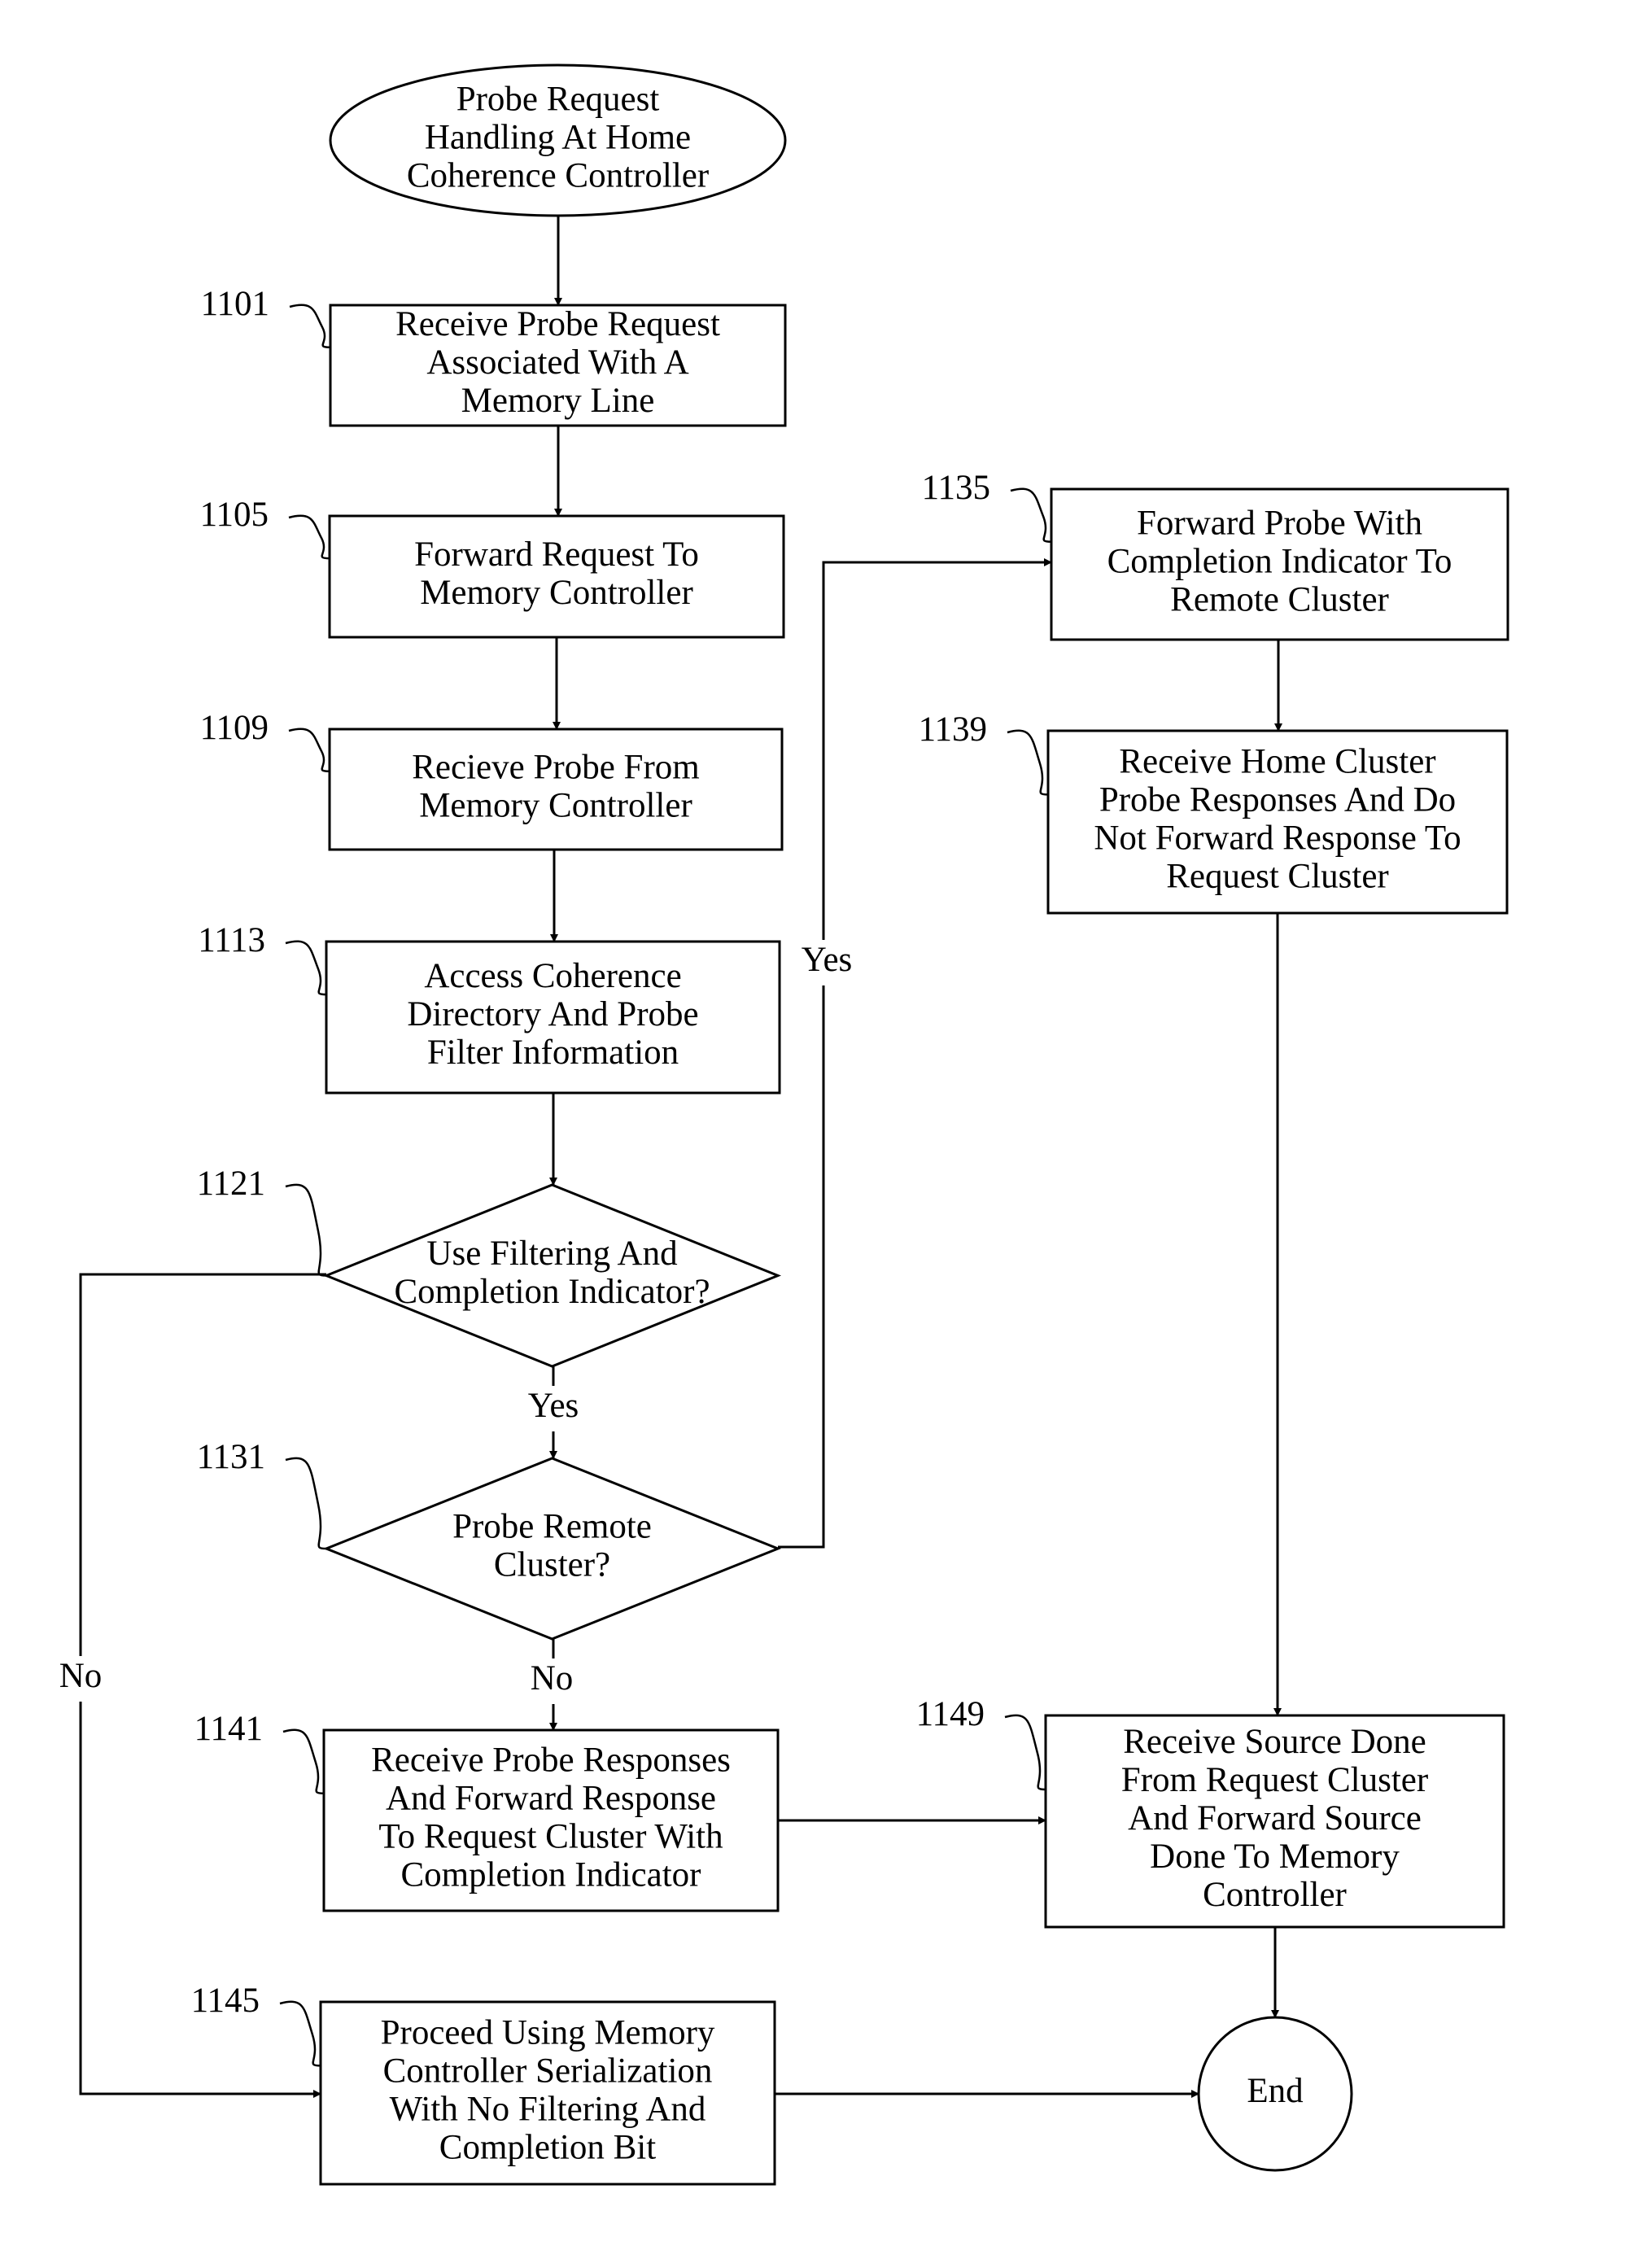 The image size is (1625, 2268). Describe the element at coordinates (234, 728) in the screenshot. I see `reference-number: 1109` at that location.